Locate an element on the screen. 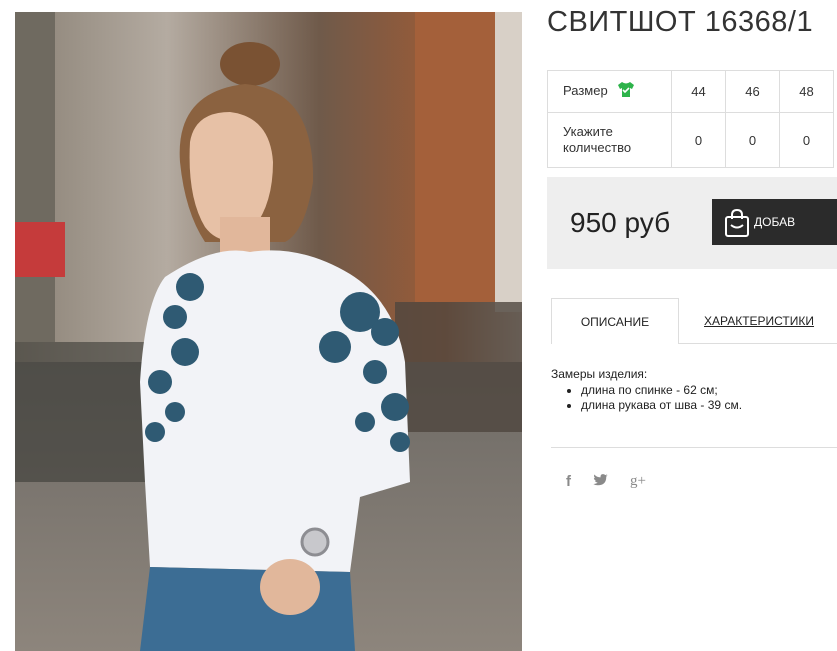 The width and height of the screenshot is (837, 651). size-option-48: 48 is located at coordinates (806, 91).